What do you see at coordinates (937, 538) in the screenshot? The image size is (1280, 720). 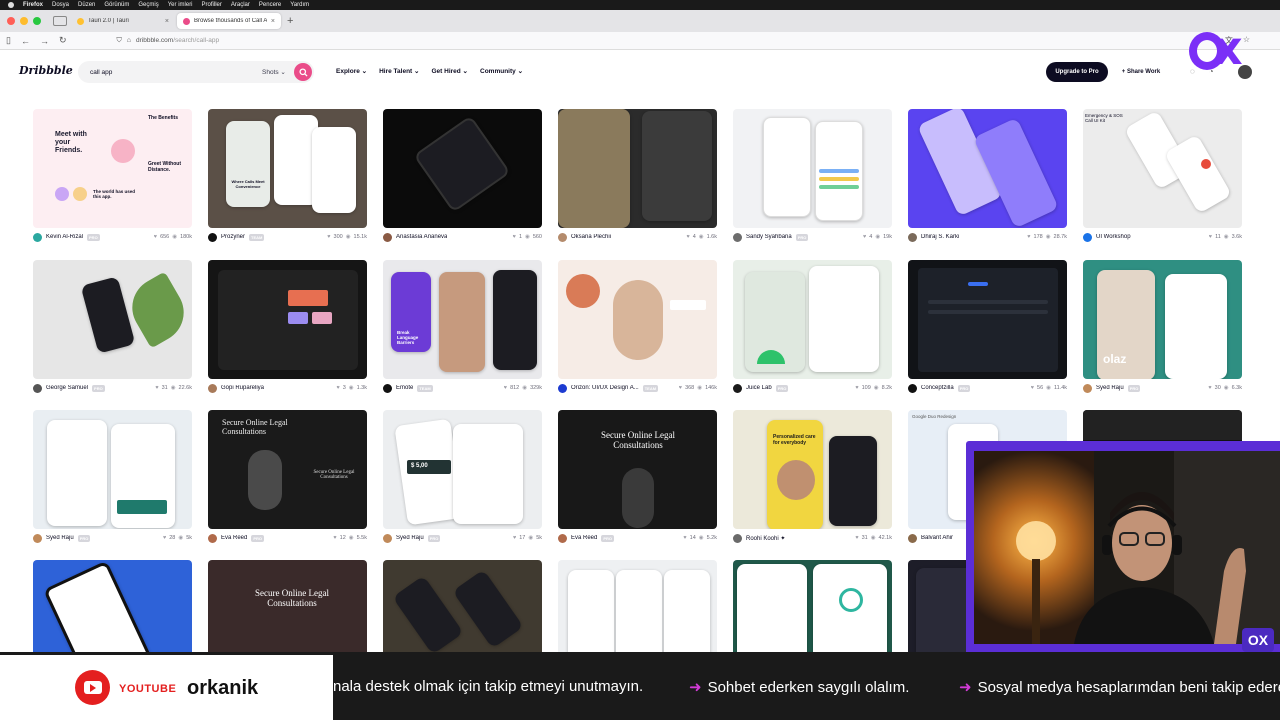 I see `author-name: Balvant Ahir` at bounding box center [937, 538].